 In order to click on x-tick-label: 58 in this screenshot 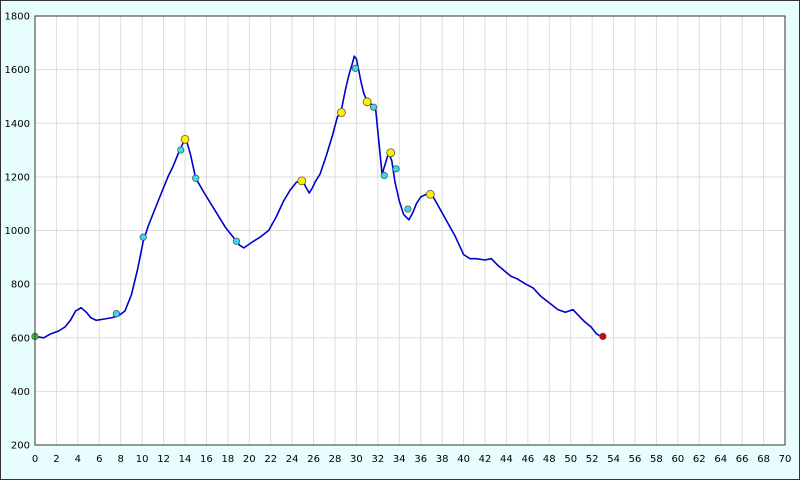, I will do `click(656, 459)`.